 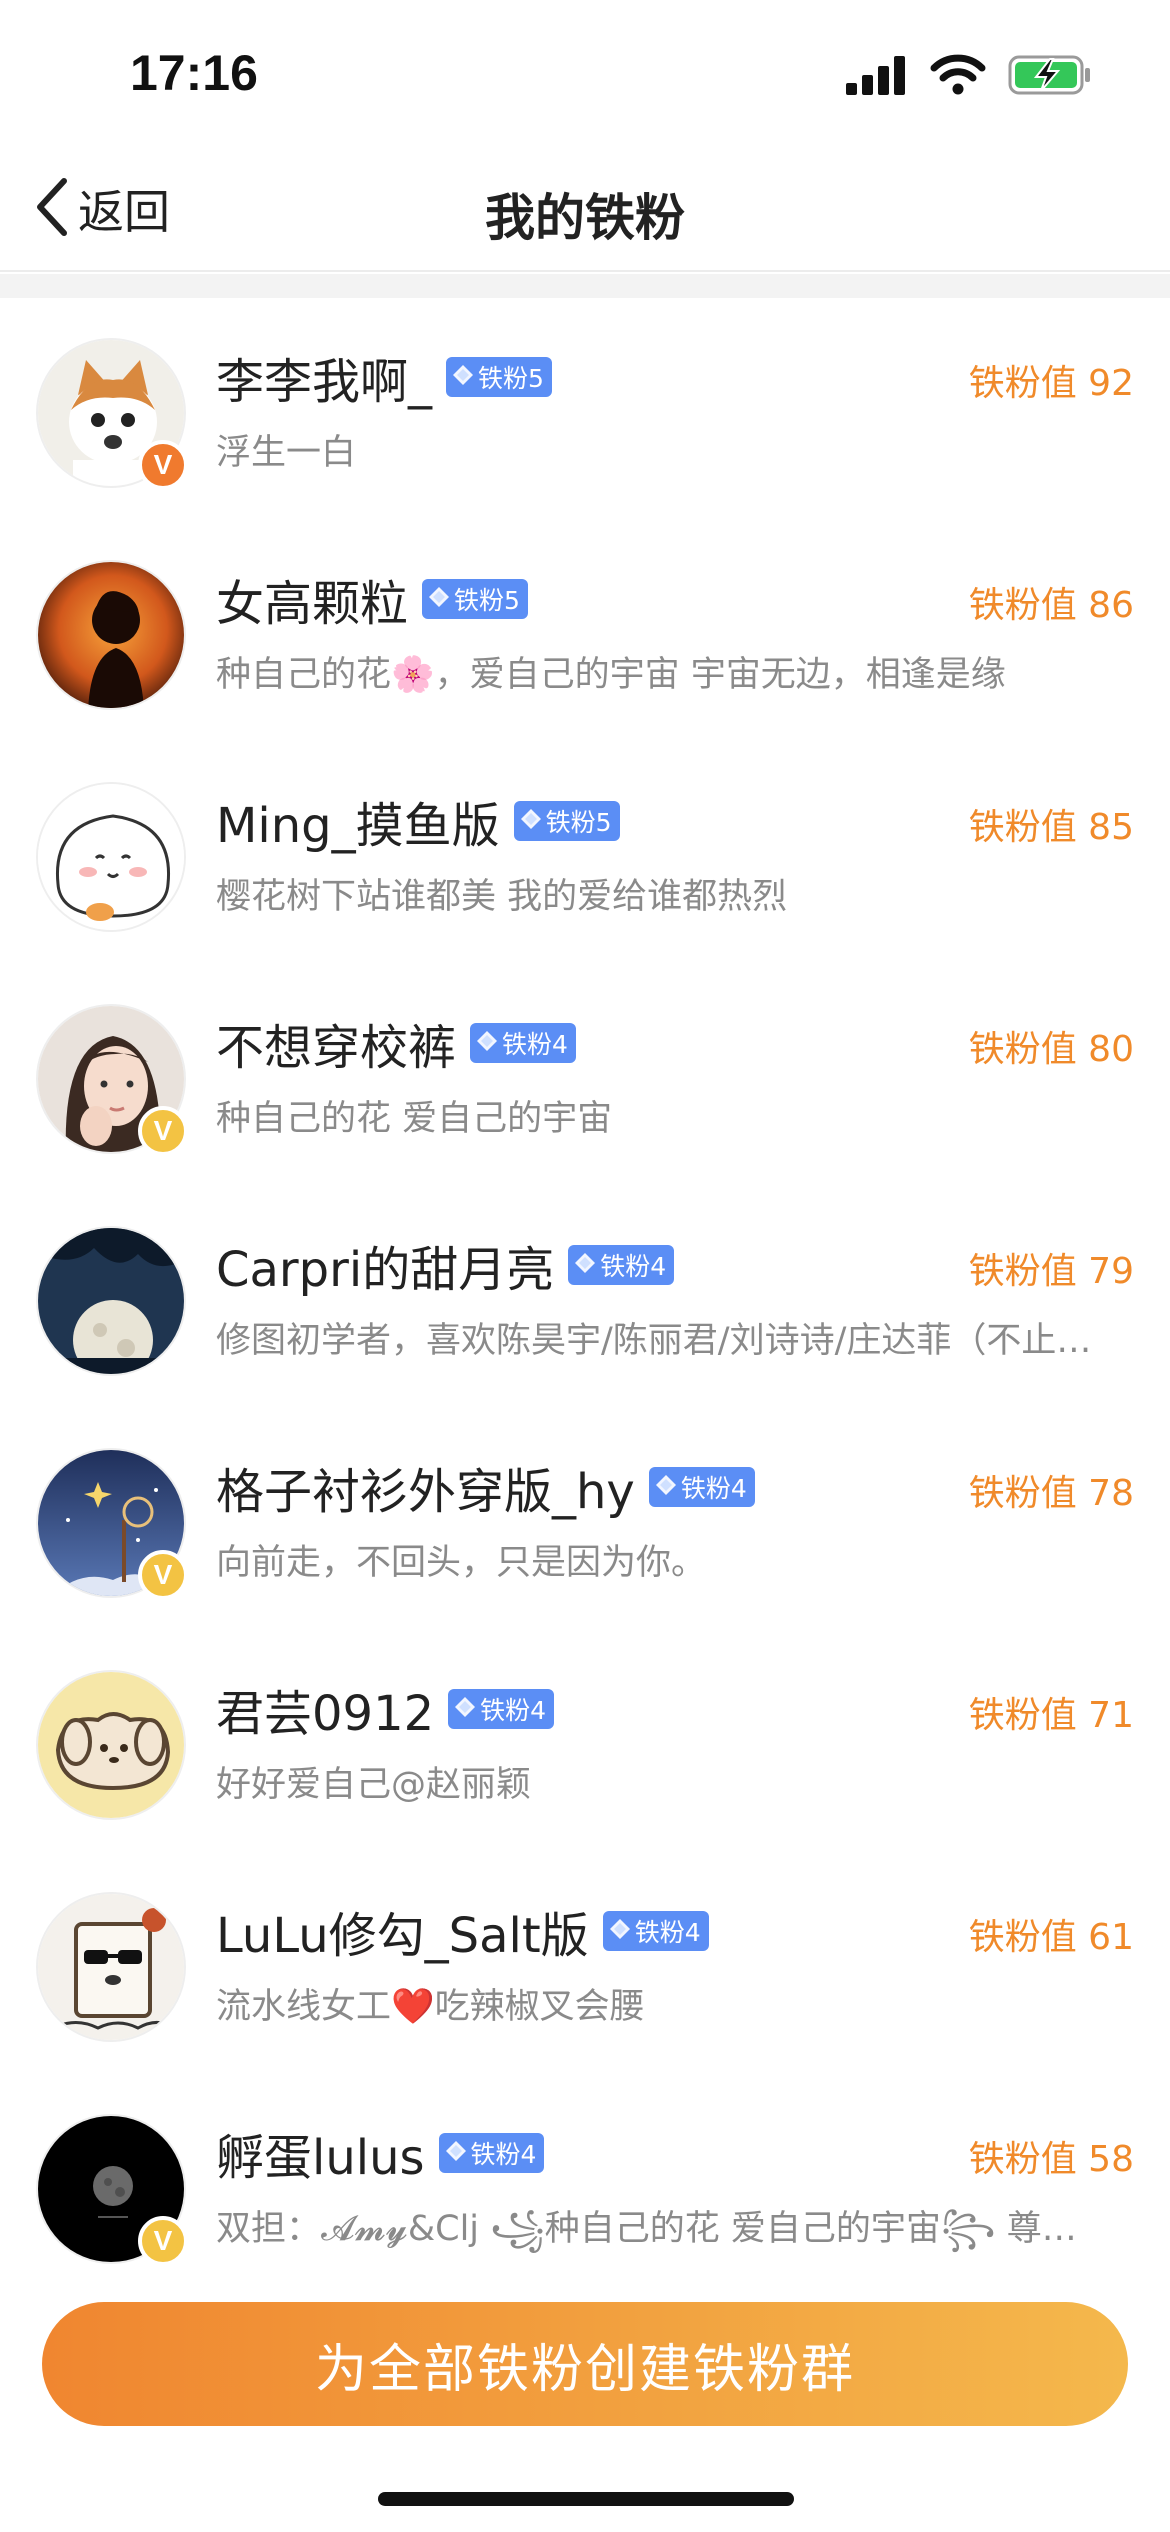 I want to click on fan-row: V 李李我啊_ 铁粉5 浮生一白 铁粉值 92, so click(x=585, y=409).